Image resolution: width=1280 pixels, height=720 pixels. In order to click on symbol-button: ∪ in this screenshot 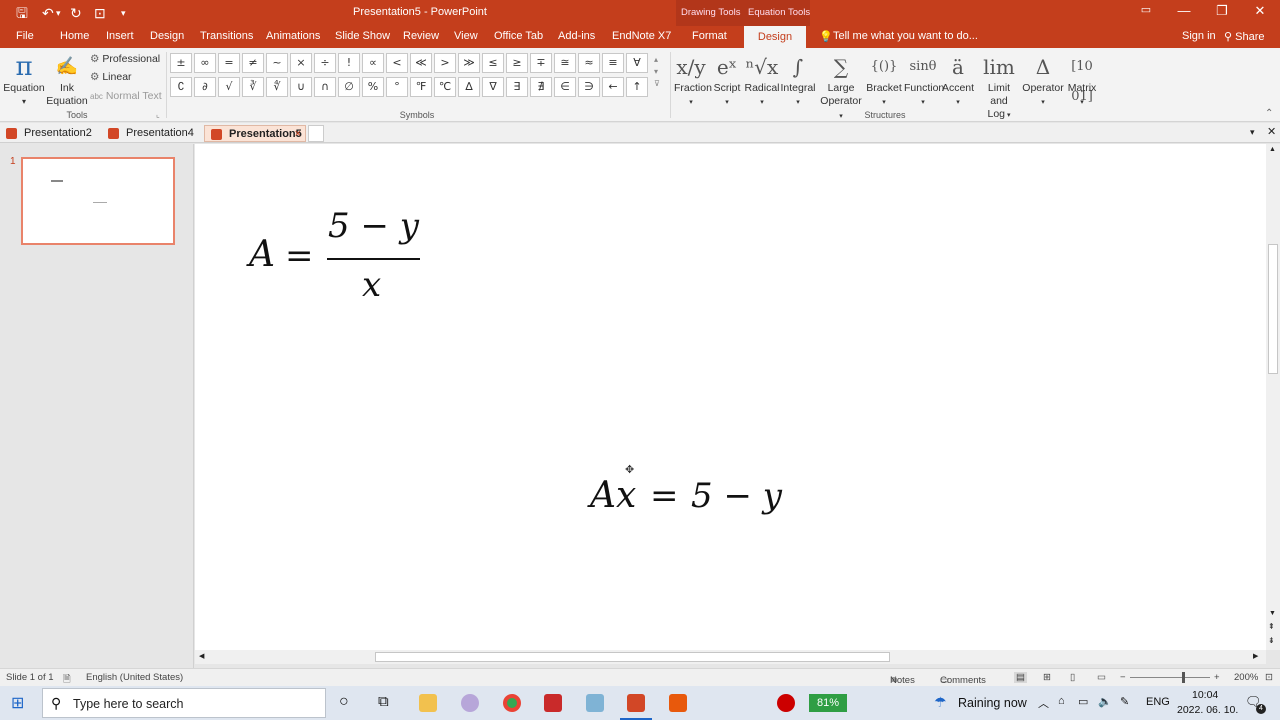, I will do `click(301, 87)`.